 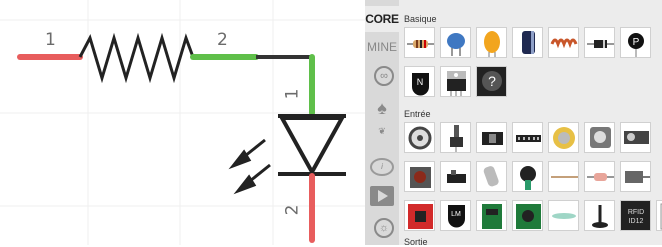 What do you see at coordinates (384, 228) in the screenshot?
I see `sun-icon: ☼` at bounding box center [384, 228].